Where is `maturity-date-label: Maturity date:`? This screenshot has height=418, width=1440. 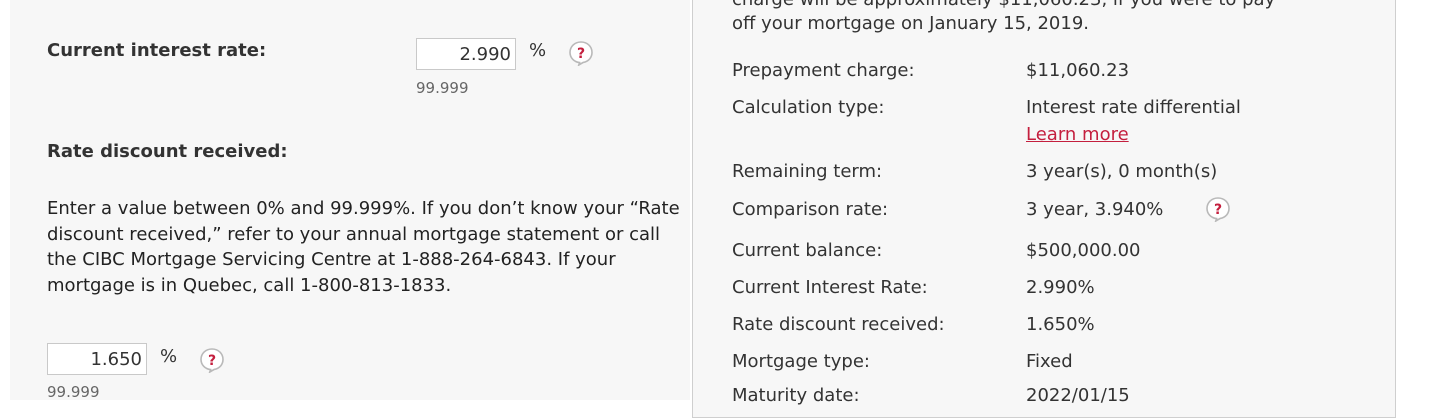 maturity-date-label: Maturity date: is located at coordinates (796, 395).